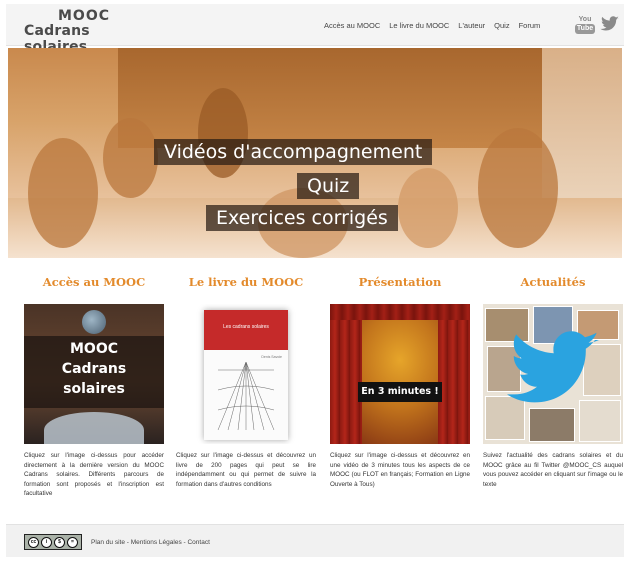 The width and height of the screenshot is (630, 561). What do you see at coordinates (419, 25) in the screenshot?
I see `nav-livre-mooc: Le livre du MOOC` at bounding box center [419, 25].